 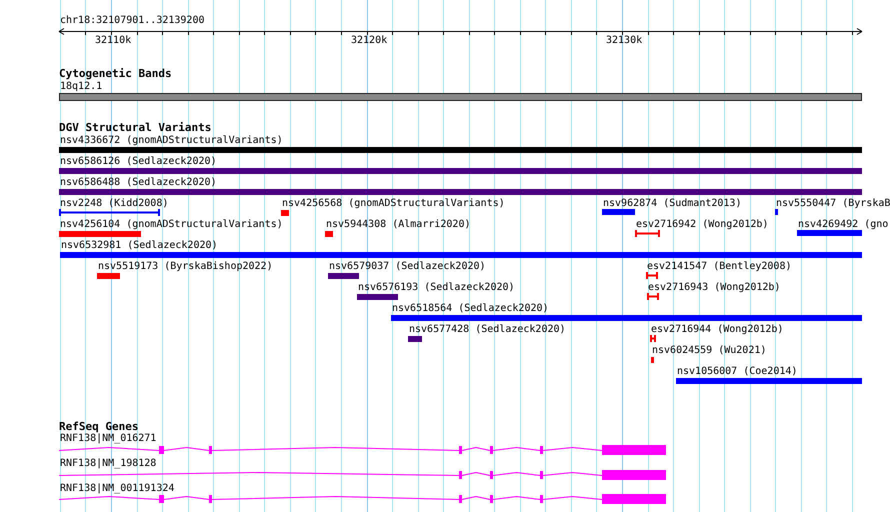 What do you see at coordinates (81, 86) in the screenshot?
I see `band-label: 18q12.1` at bounding box center [81, 86].